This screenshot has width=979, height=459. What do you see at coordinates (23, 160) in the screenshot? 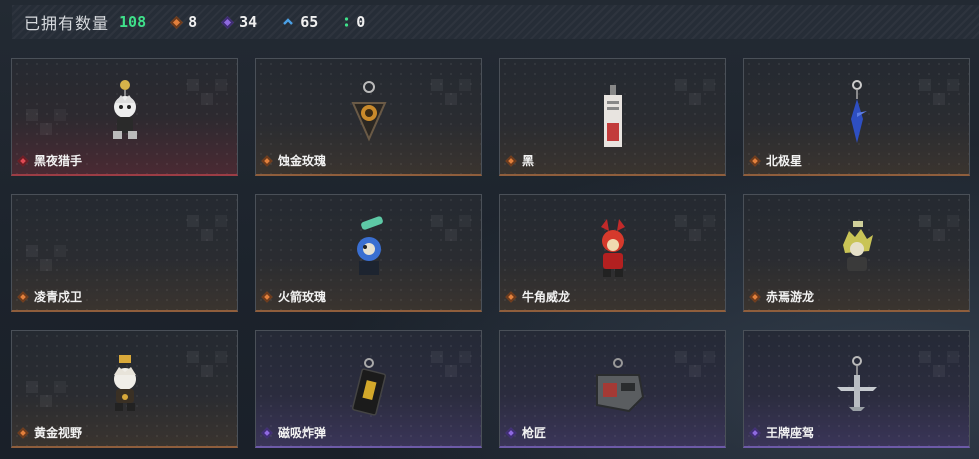
I see `red-rarity-icon` at bounding box center [23, 160].